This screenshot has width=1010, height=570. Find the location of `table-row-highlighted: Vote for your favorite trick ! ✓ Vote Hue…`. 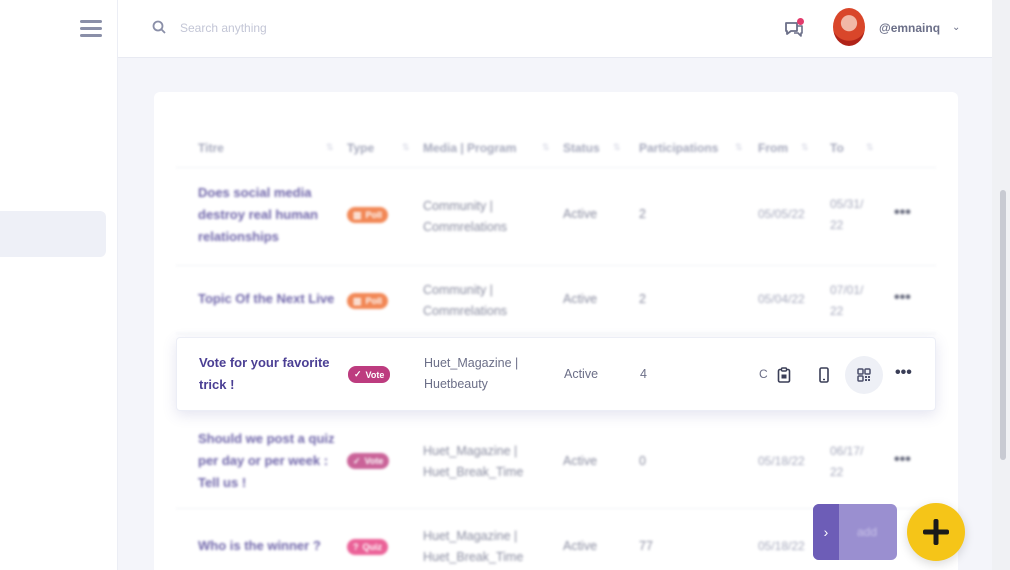

table-row-highlighted: Vote for your favorite trick ! ✓ Vote Hue… is located at coordinates (556, 374).